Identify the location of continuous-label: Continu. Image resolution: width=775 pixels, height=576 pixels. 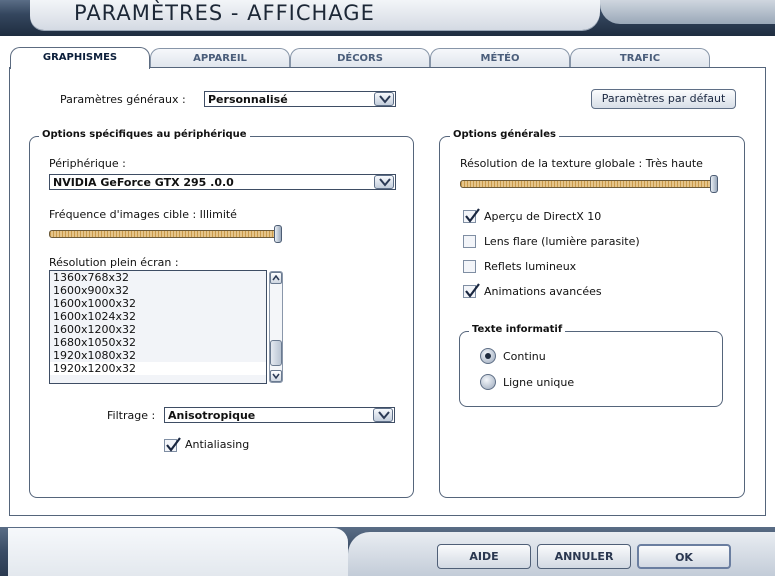
(524, 356).